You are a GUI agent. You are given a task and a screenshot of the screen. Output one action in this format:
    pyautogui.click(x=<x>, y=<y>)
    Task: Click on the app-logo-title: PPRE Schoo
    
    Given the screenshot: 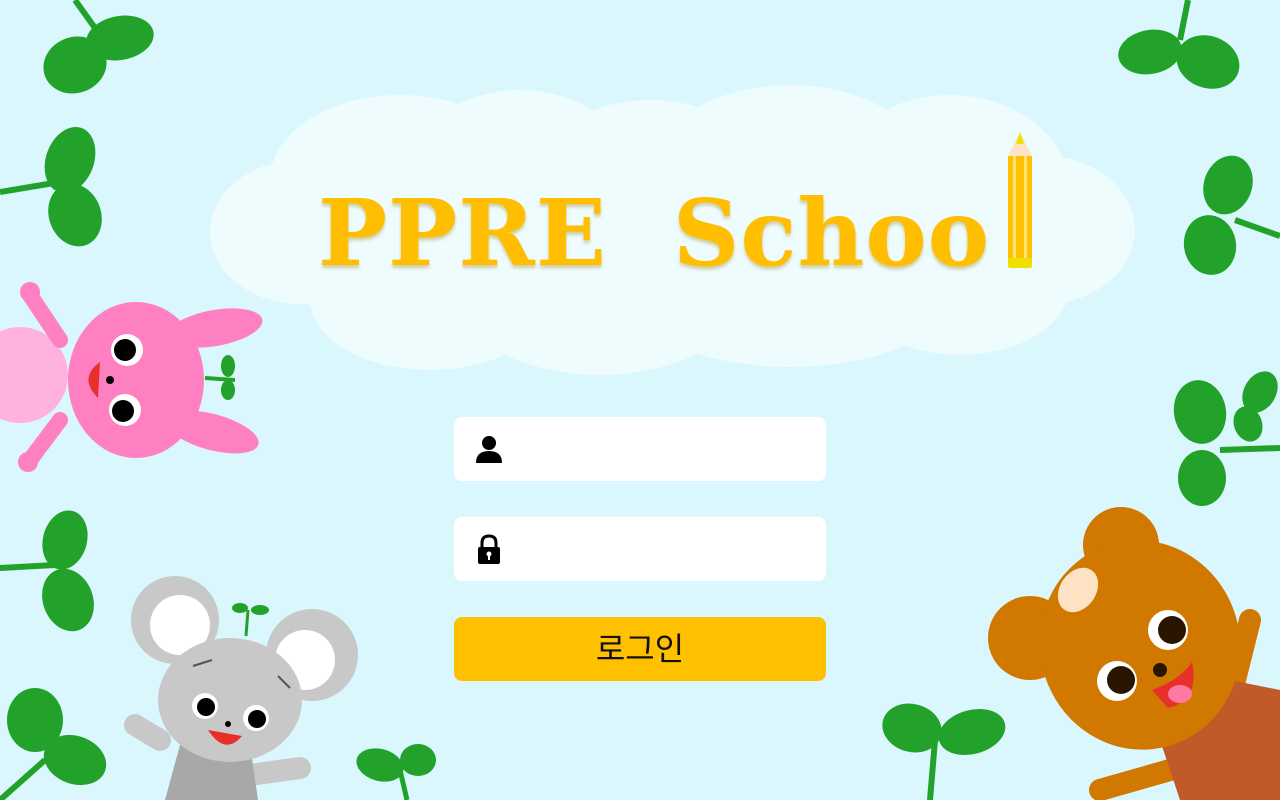 What is the action you would take?
    pyautogui.click(x=654, y=233)
    